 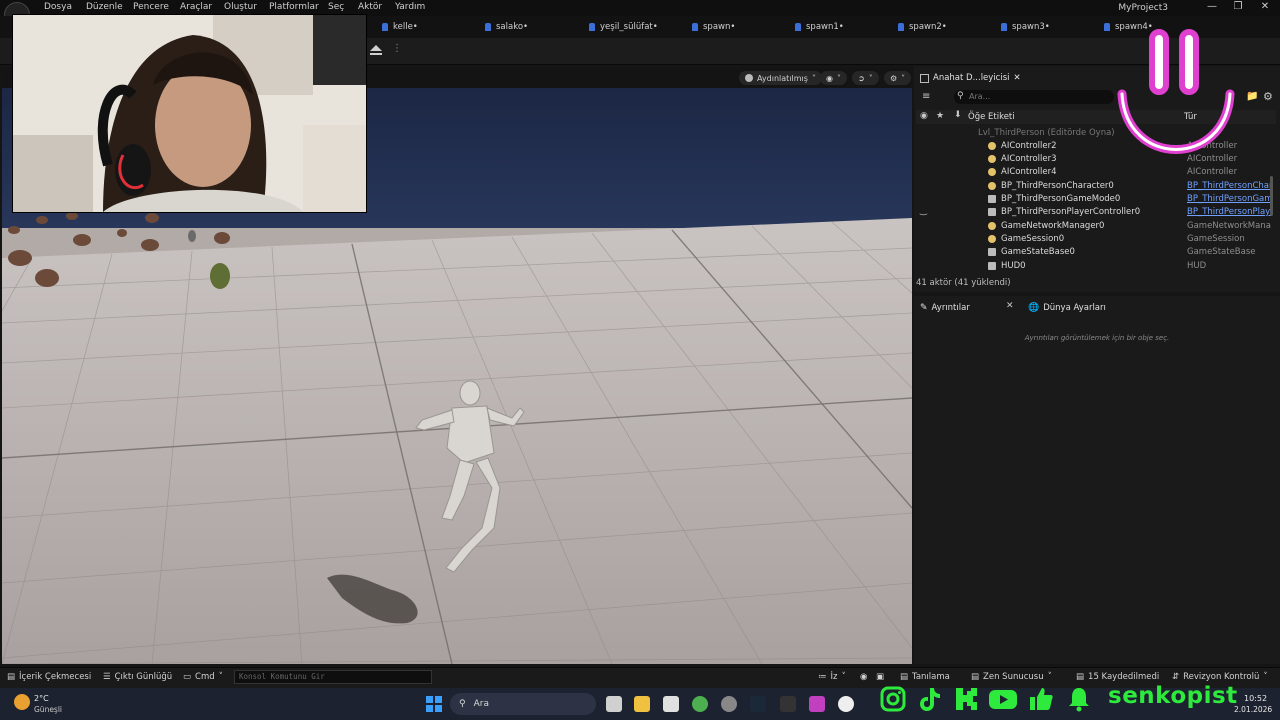 I want to click on windows-start-icon, so click(x=434, y=704).